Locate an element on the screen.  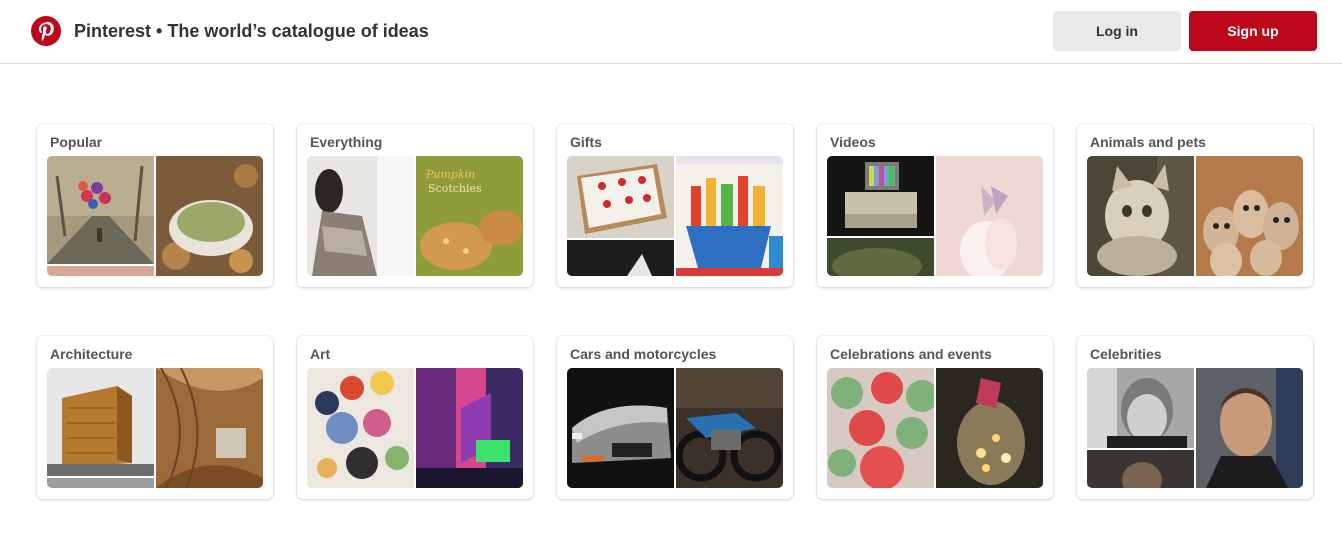
thumbnail-gift-box is located at coordinates (620, 197).